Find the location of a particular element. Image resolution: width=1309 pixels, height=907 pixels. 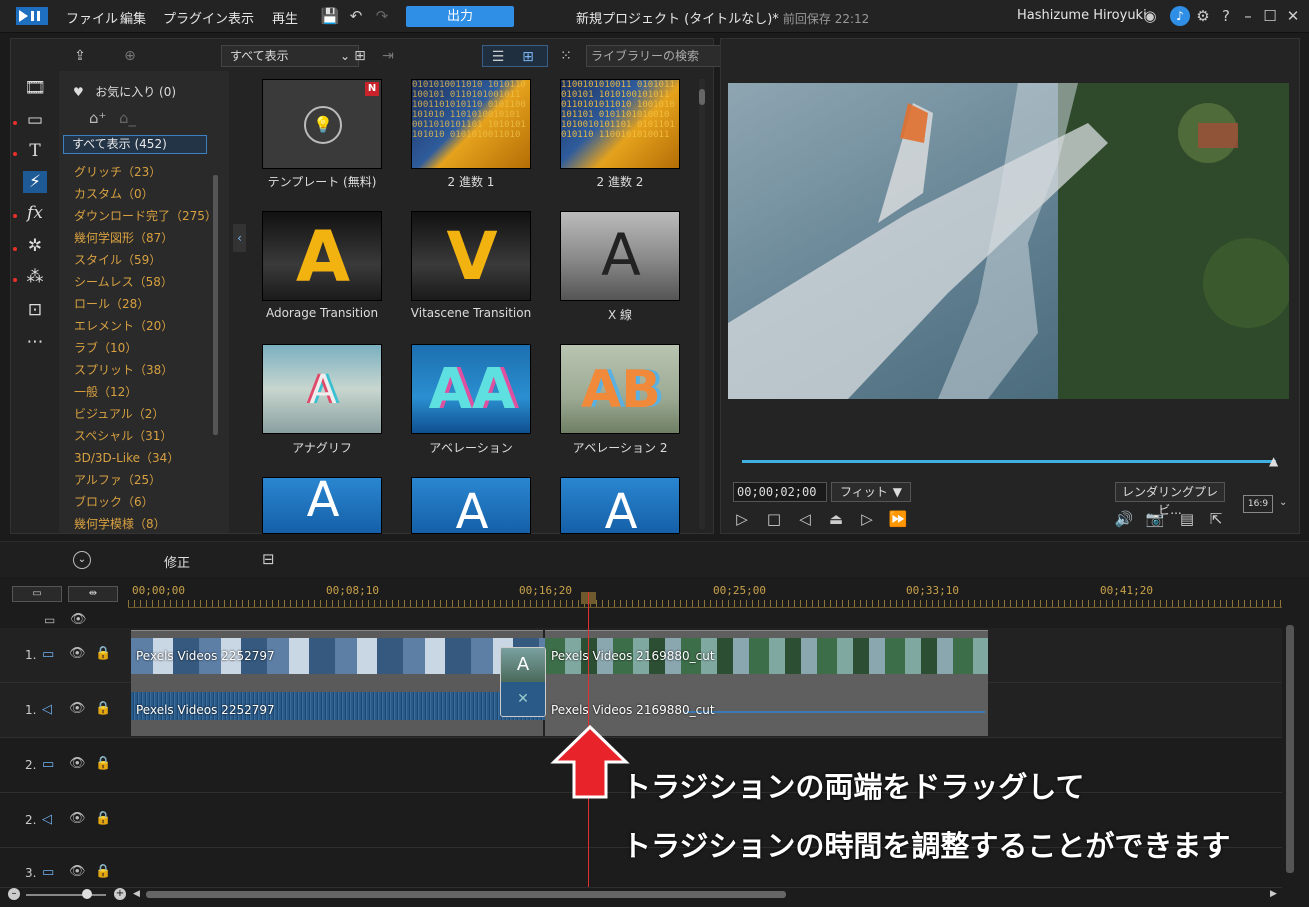

scrubber-end-handle: ▲ is located at coordinates (1273, 461).